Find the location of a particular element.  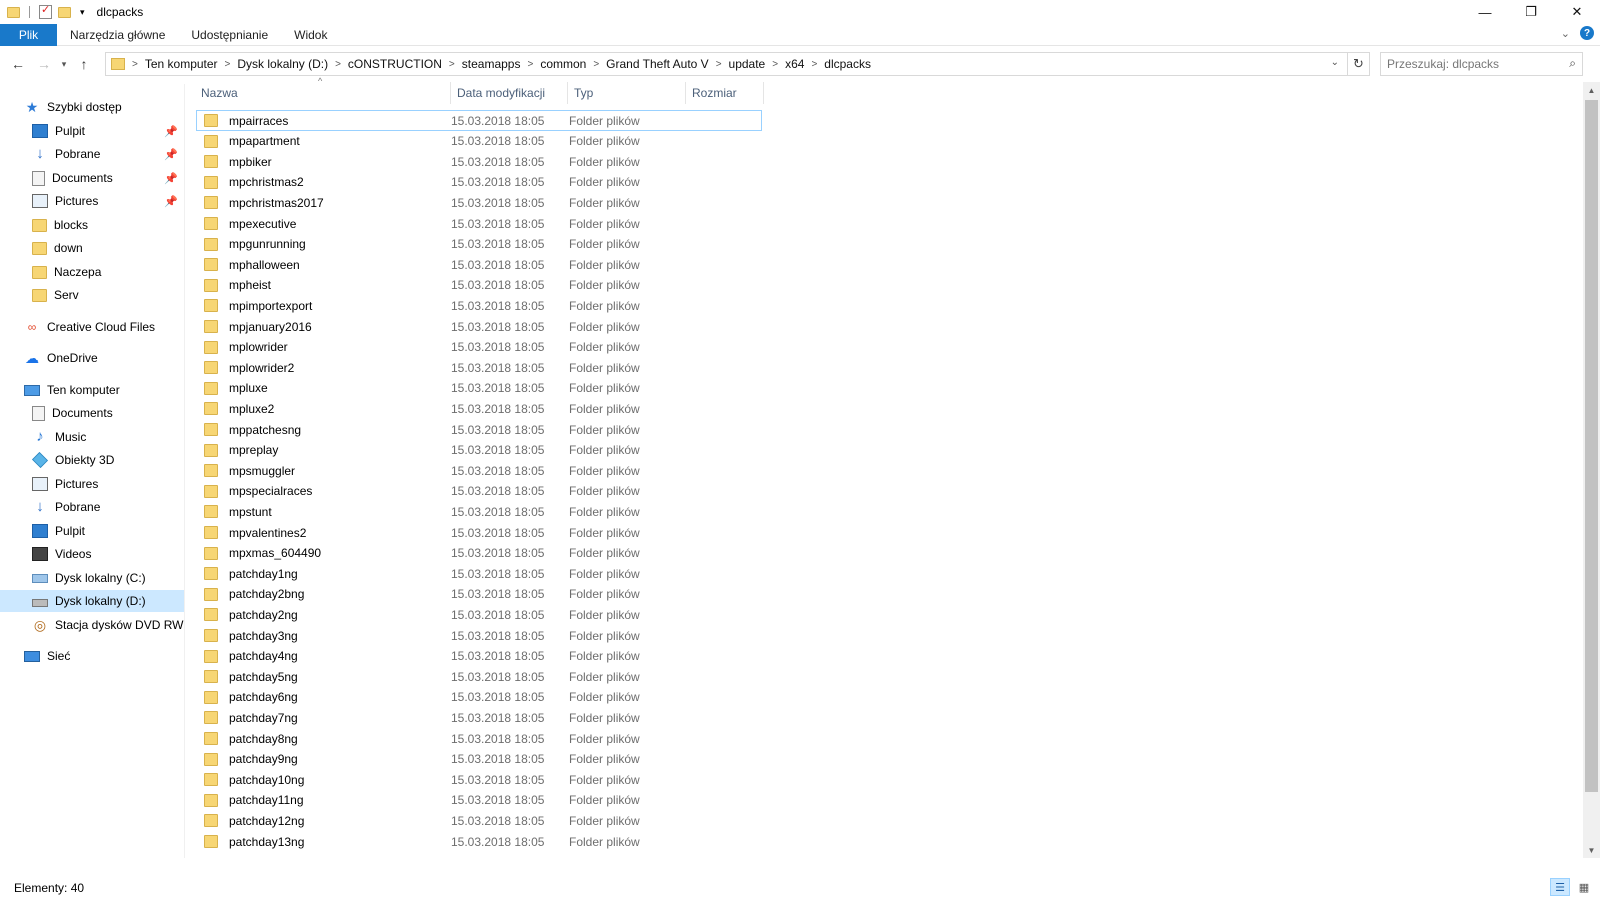

address-history-chevron-icon: ⌄ is located at coordinates (1335, 62).